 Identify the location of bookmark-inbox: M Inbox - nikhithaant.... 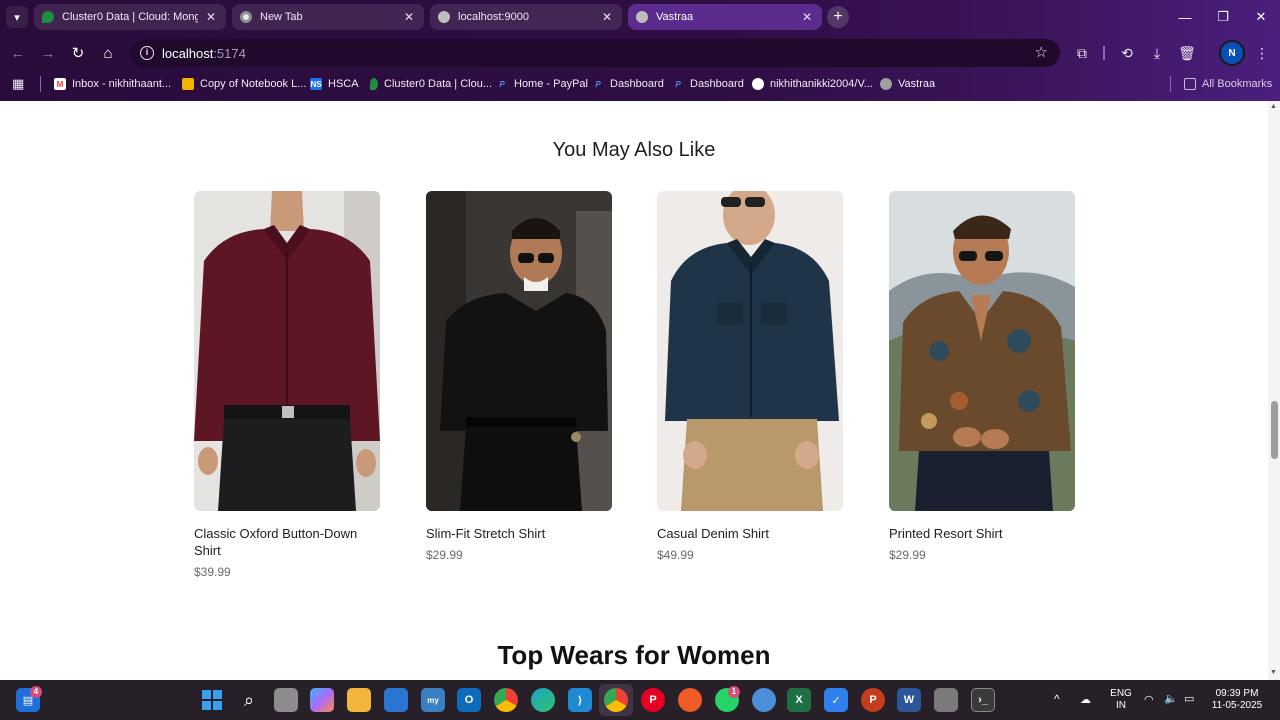
(112, 84).